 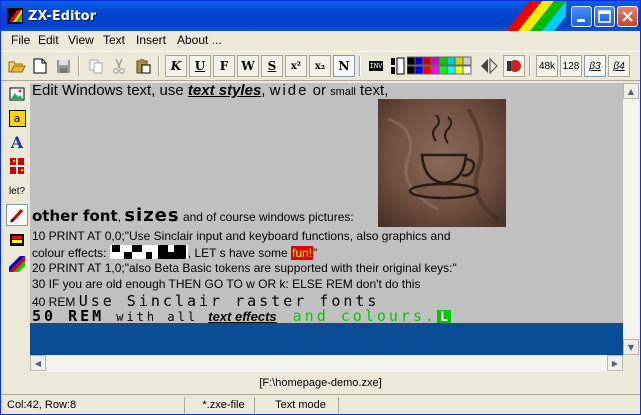 I want to click on open-folder-icon, so click(x=17, y=67).